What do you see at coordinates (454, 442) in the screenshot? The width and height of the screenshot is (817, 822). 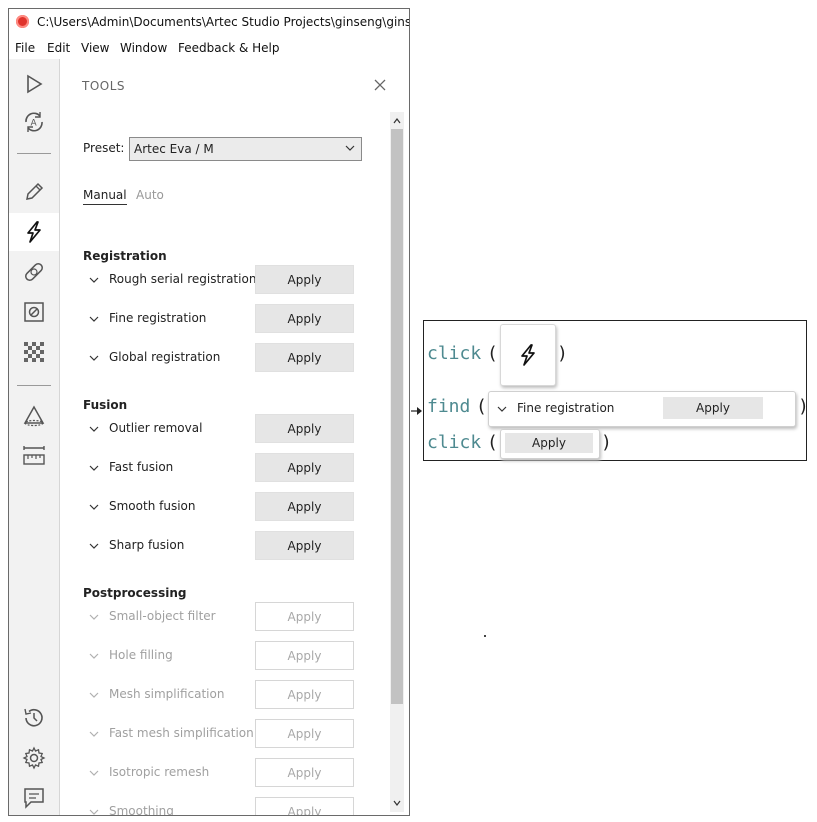 I see `annot-click-fn-2: click` at bounding box center [454, 442].